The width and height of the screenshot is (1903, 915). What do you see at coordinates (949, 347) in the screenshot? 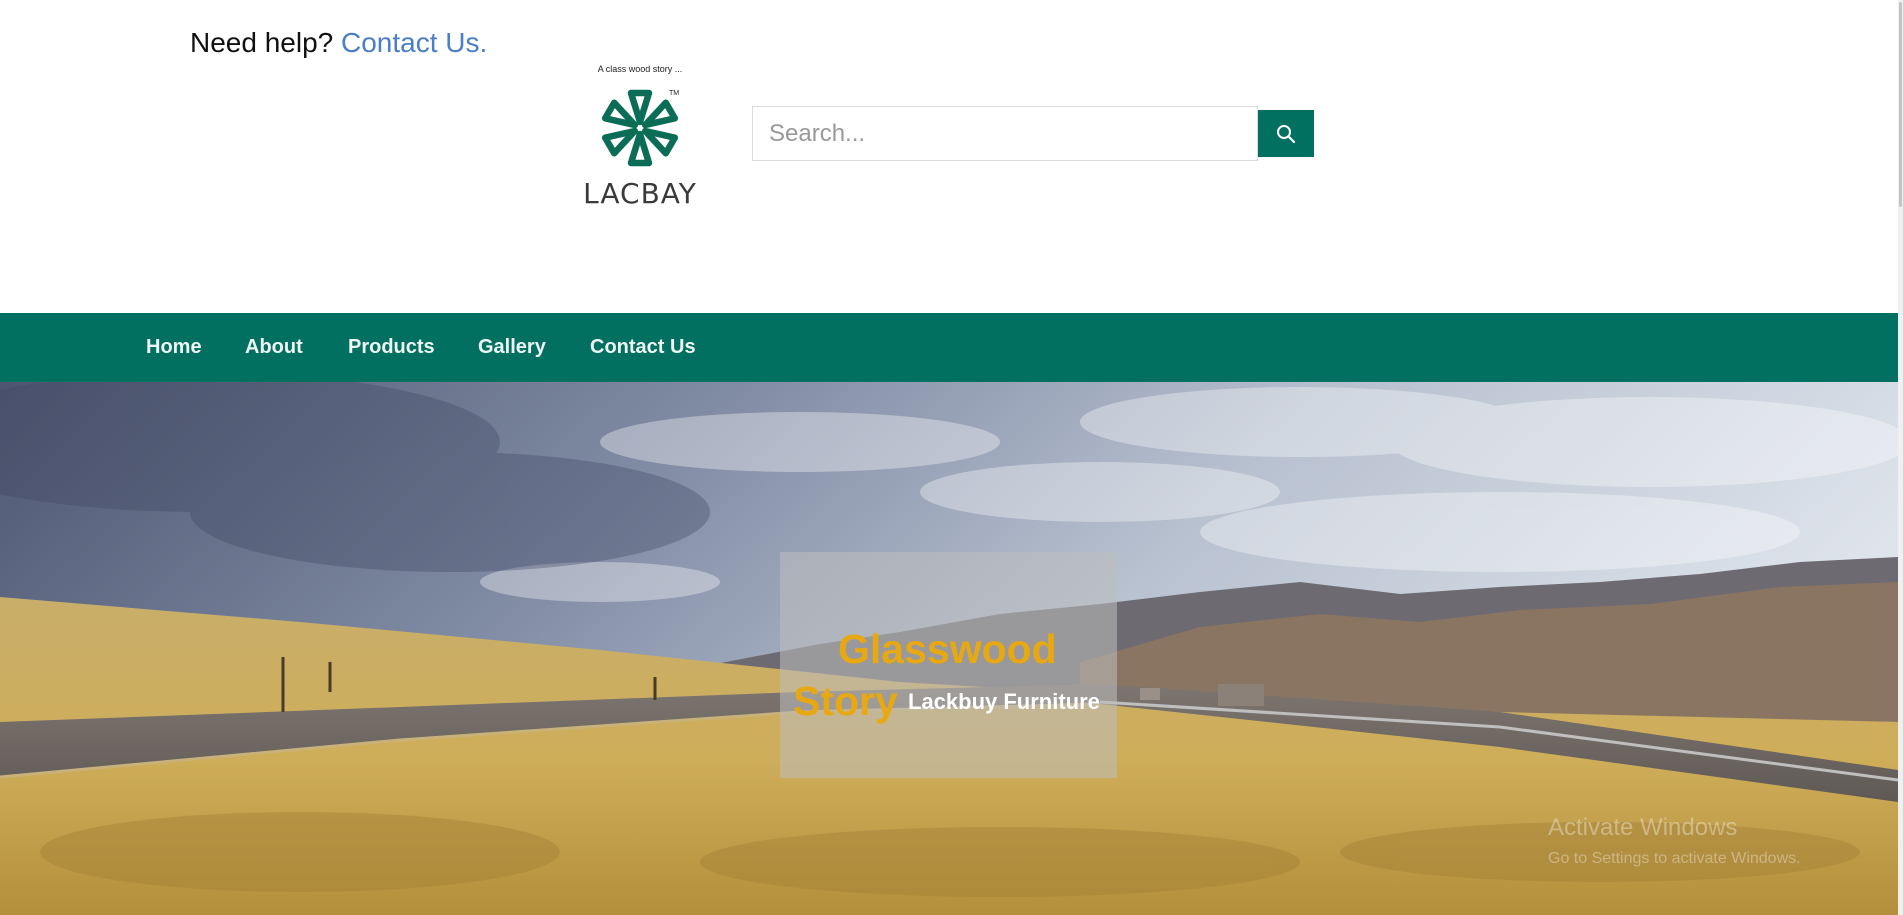
I see `main-nav: Home About Products Gallery Contact Us` at bounding box center [949, 347].